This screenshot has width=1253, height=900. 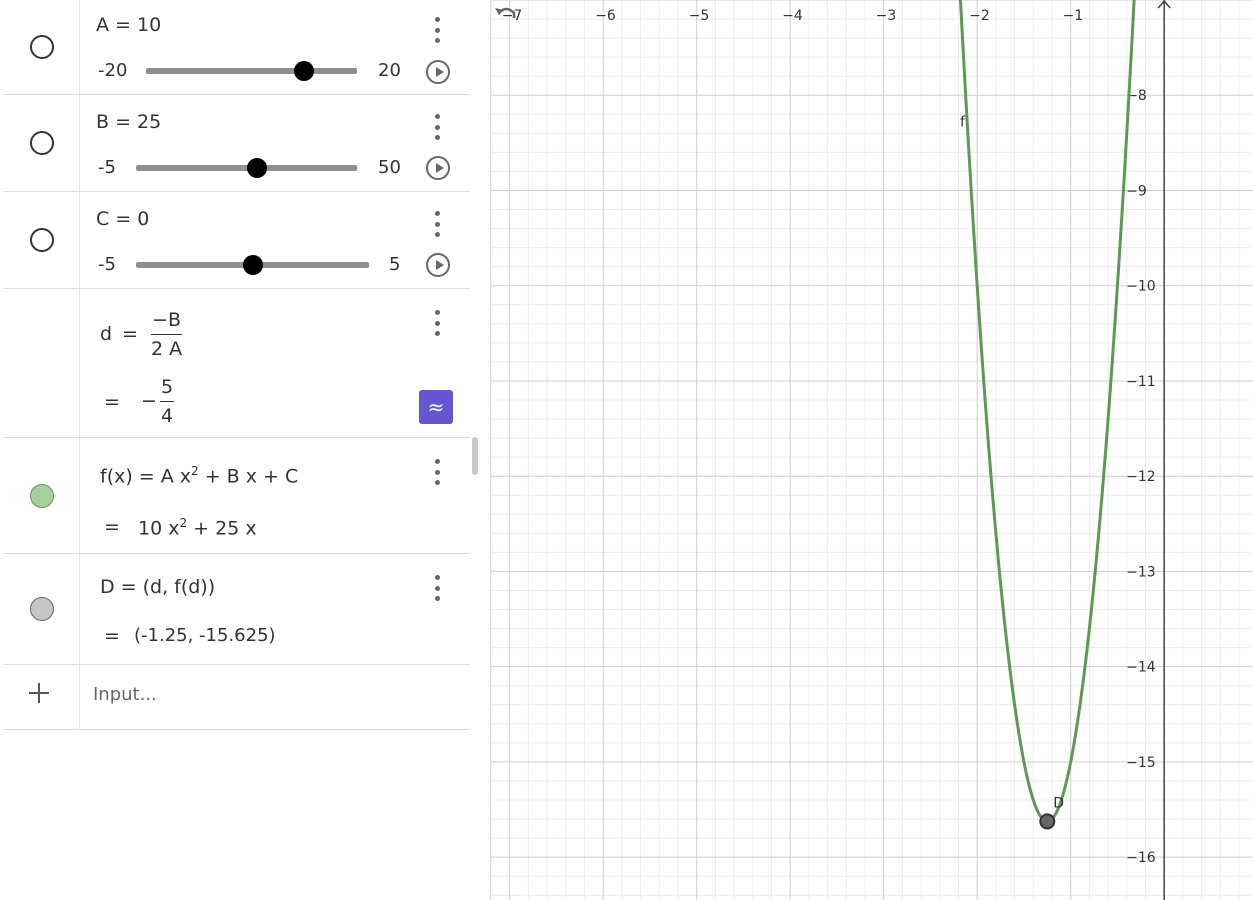 I want to click on slider-row-b: B = 25 -5 50, so click(x=237, y=143).